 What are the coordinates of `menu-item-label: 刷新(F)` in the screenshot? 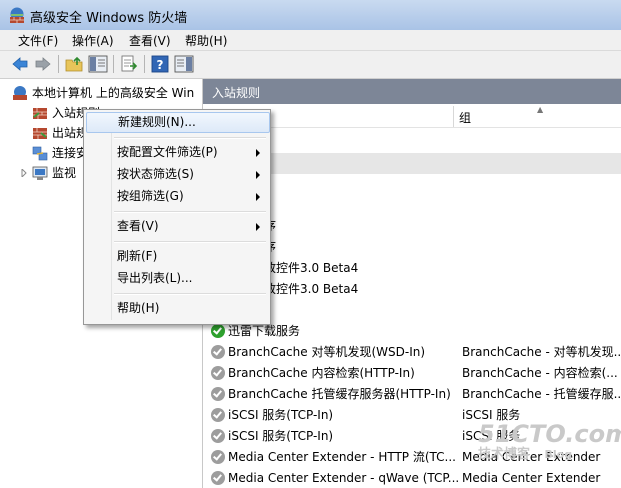 It's located at (137, 256).